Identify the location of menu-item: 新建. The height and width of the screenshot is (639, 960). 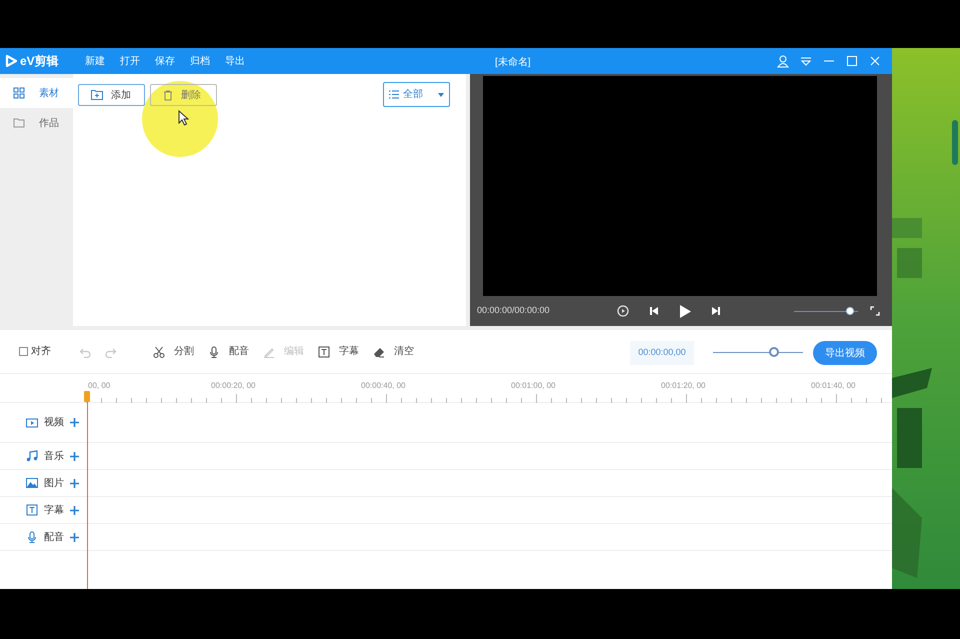
(95, 61).